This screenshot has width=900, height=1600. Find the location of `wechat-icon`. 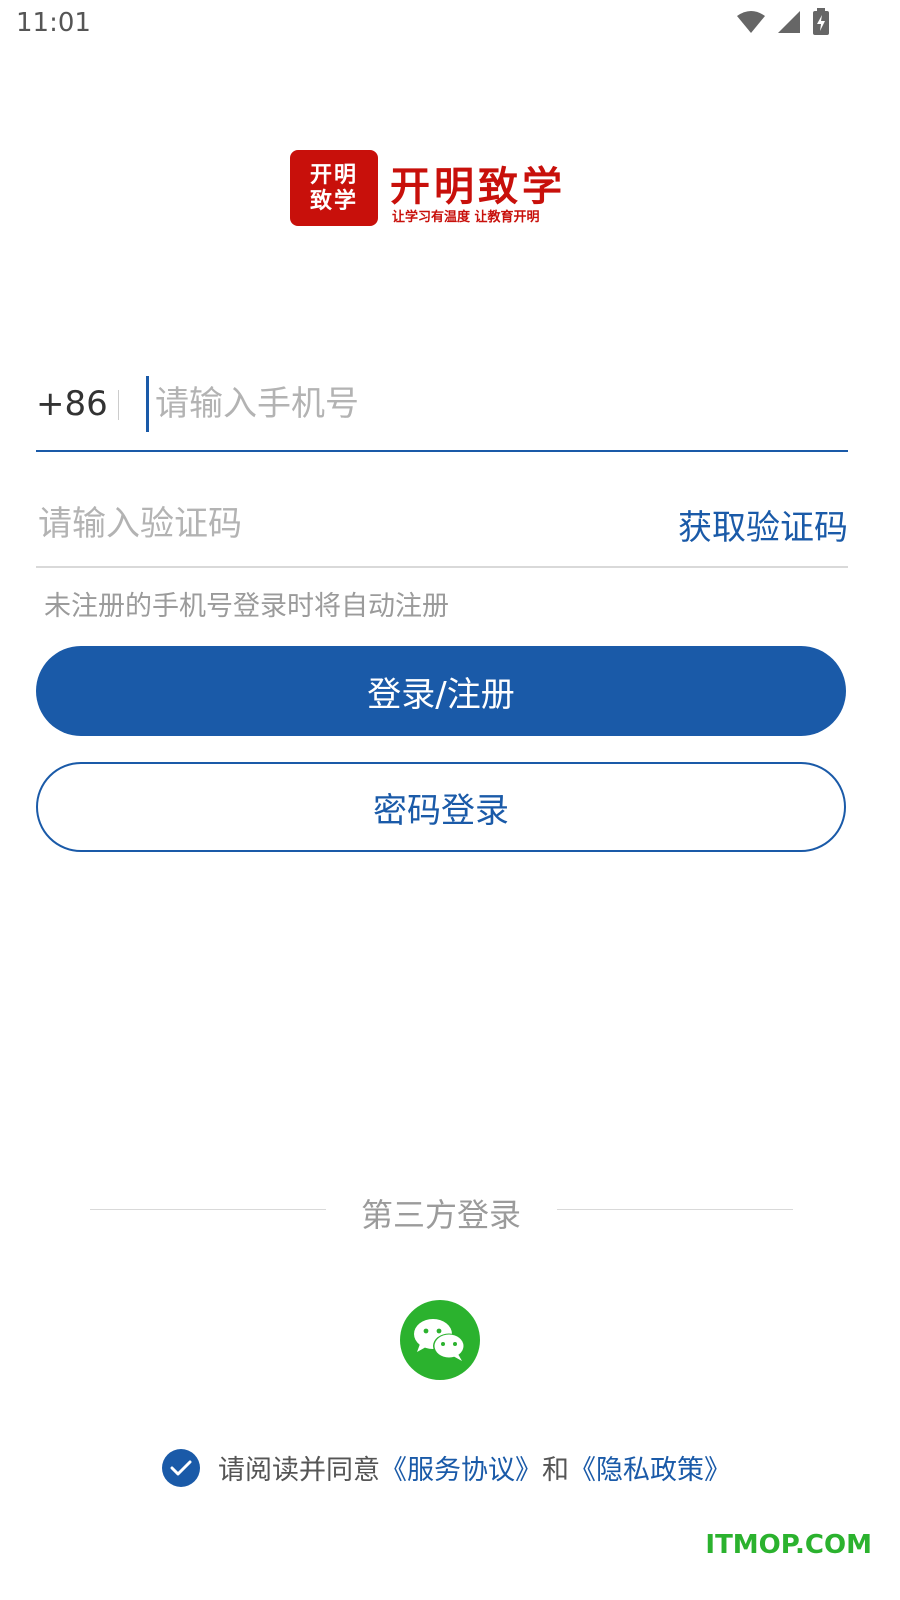

wechat-icon is located at coordinates (439, 1340).